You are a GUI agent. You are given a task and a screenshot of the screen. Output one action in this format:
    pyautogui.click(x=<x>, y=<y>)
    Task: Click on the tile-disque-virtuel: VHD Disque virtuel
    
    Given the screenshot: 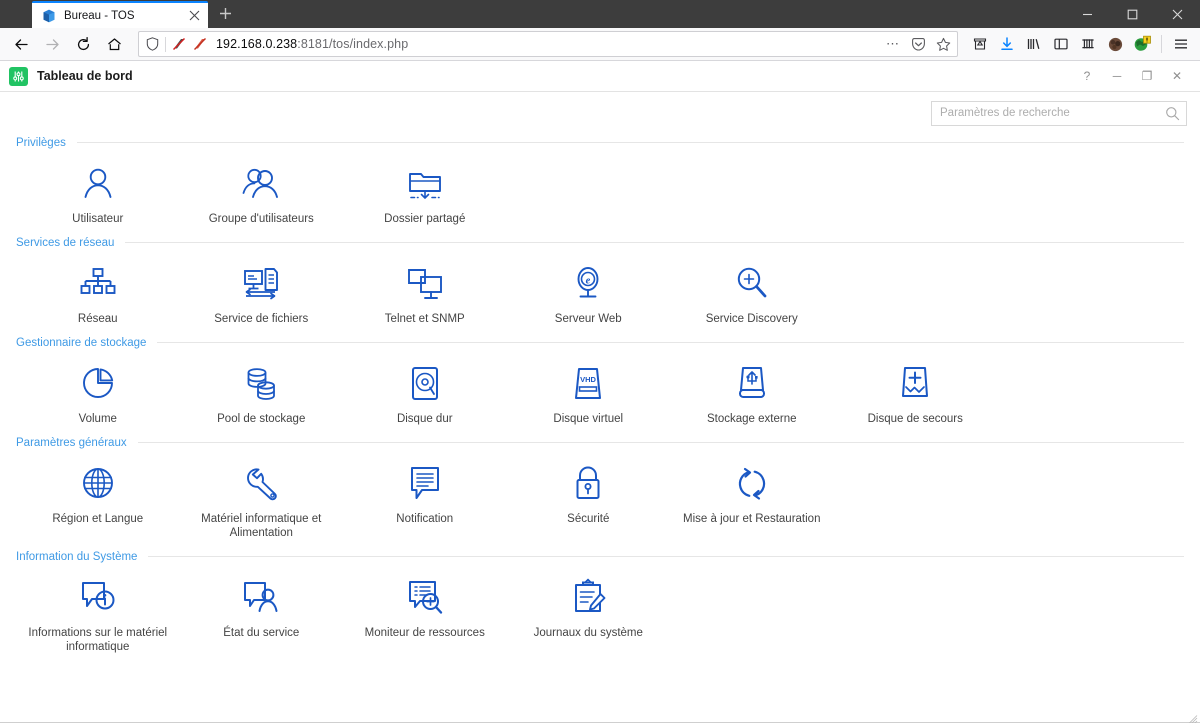 What is the action you would take?
    pyautogui.click(x=589, y=393)
    